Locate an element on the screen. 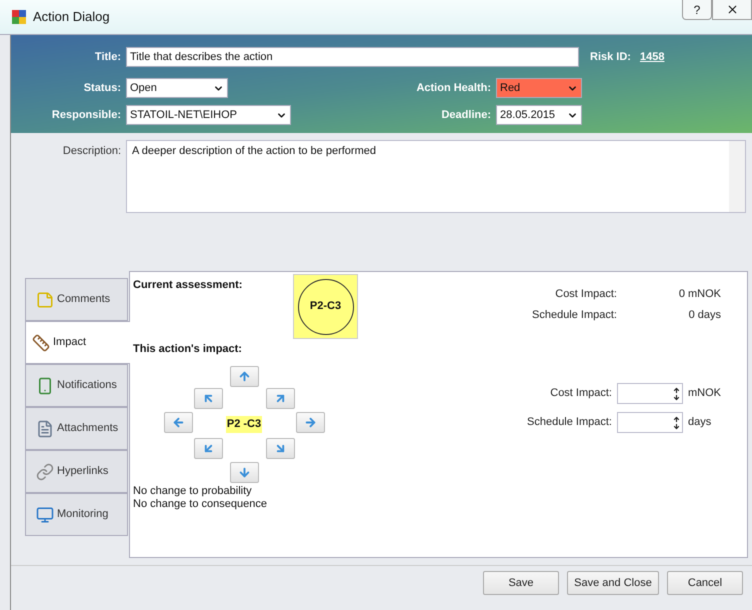 This screenshot has width=752, height=610. deadline-label: Deadline: is located at coordinates (465, 115).